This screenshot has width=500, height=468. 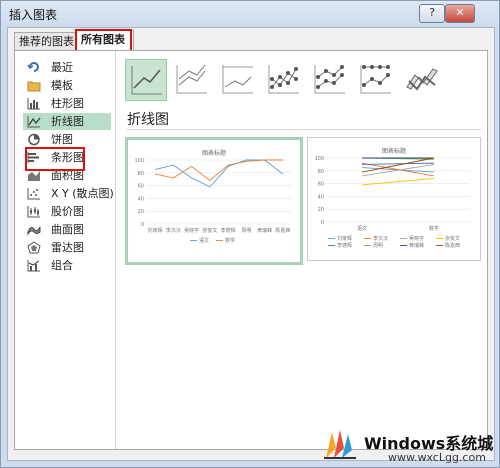 I want to click on legend-label: 周明, so click(x=378, y=246).